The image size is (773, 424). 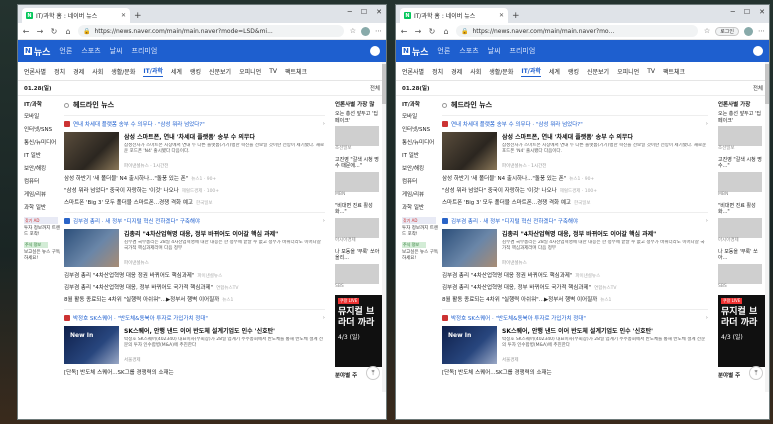 I want to click on more-menu-icon: ⋯, so click(x=378, y=31).